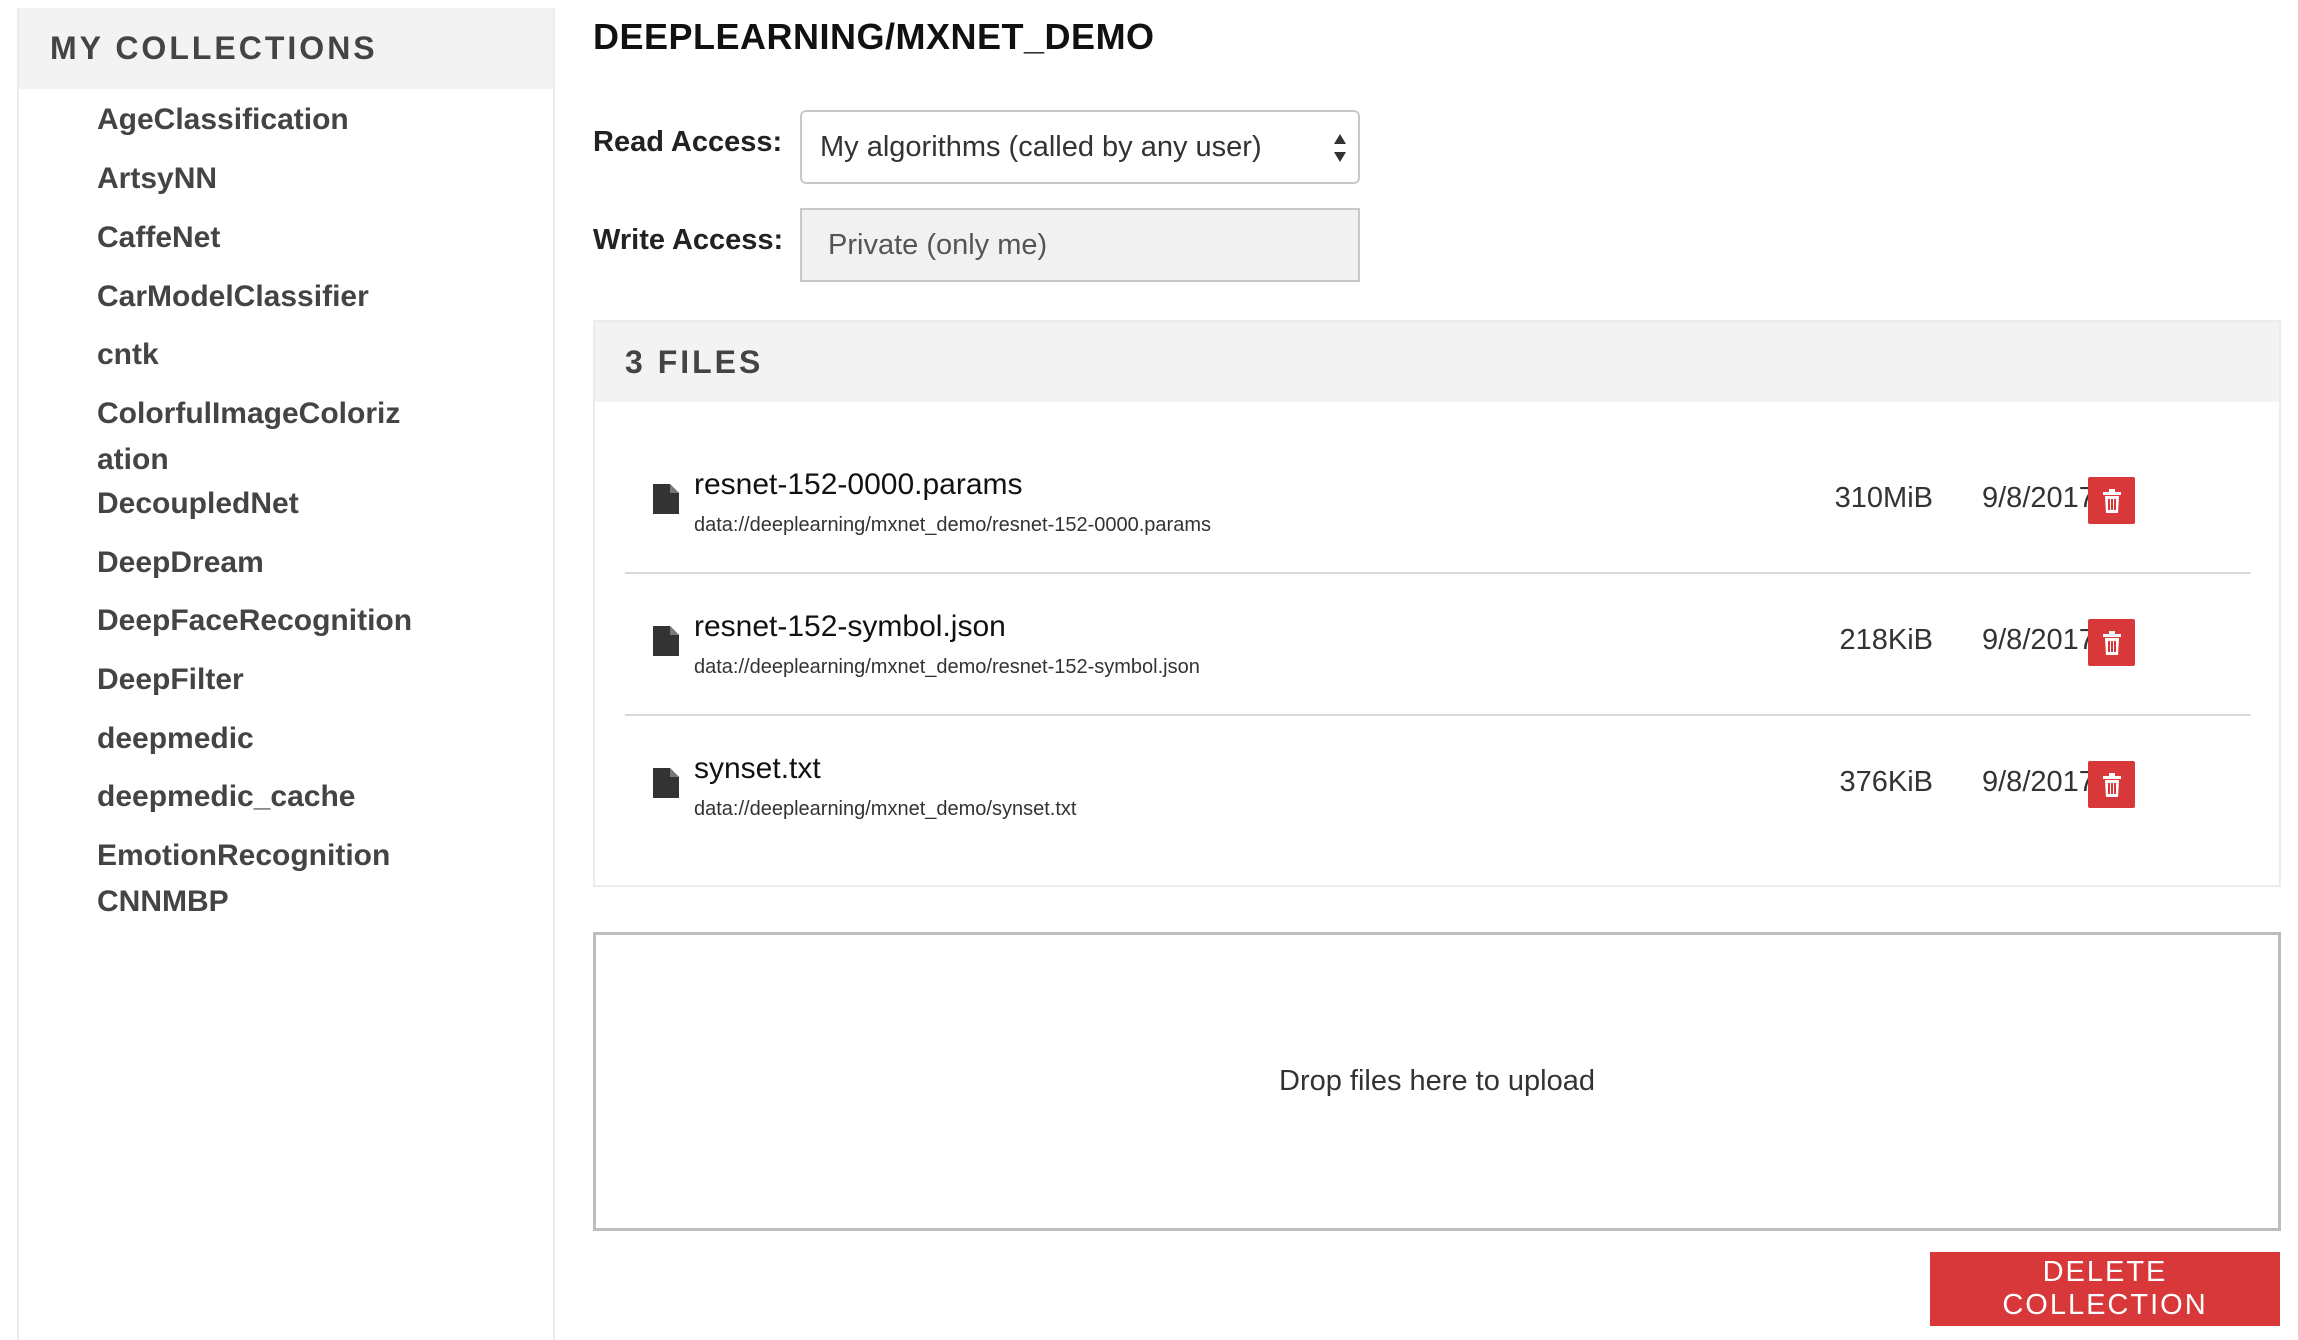 The image size is (2298, 1340). I want to click on sidebar-item-decouplednet: DecoupledNet, so click(267, 504).